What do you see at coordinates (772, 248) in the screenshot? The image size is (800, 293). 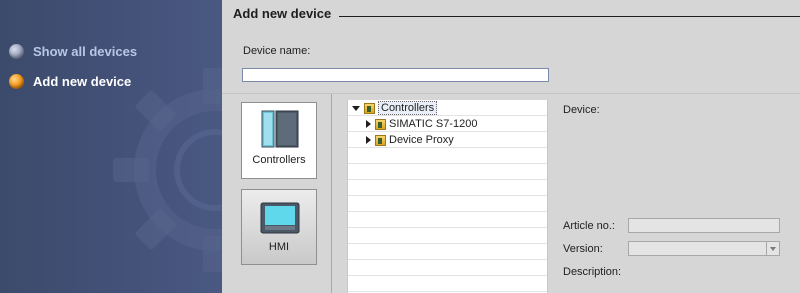 I see `dropdown-arrow-icon` at bounding box center [772, 248].